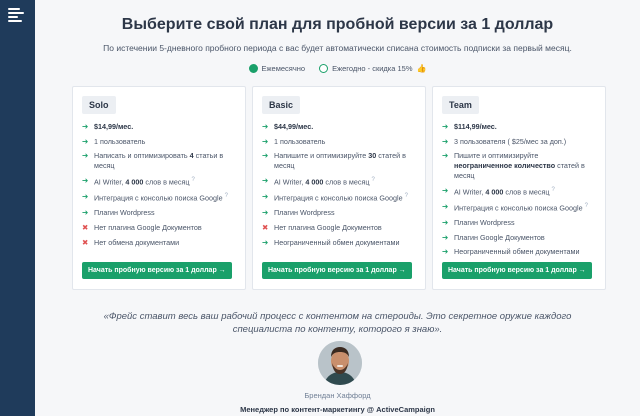 This screenshot has height=416, width=640. Describe the element at coordinates (281, 105) in the screenshot. I see `plan-name: Basic` at that location.